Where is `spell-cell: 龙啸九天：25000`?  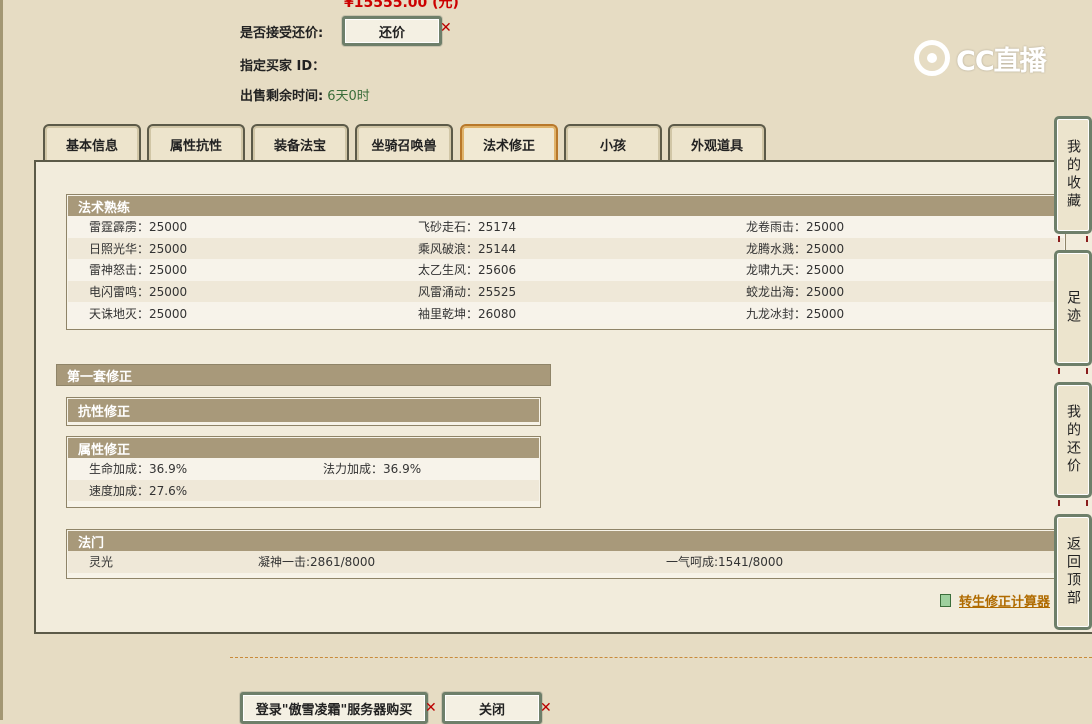 spell-cell: 龙啸九天：25000 is located at coordinates (795, 270).